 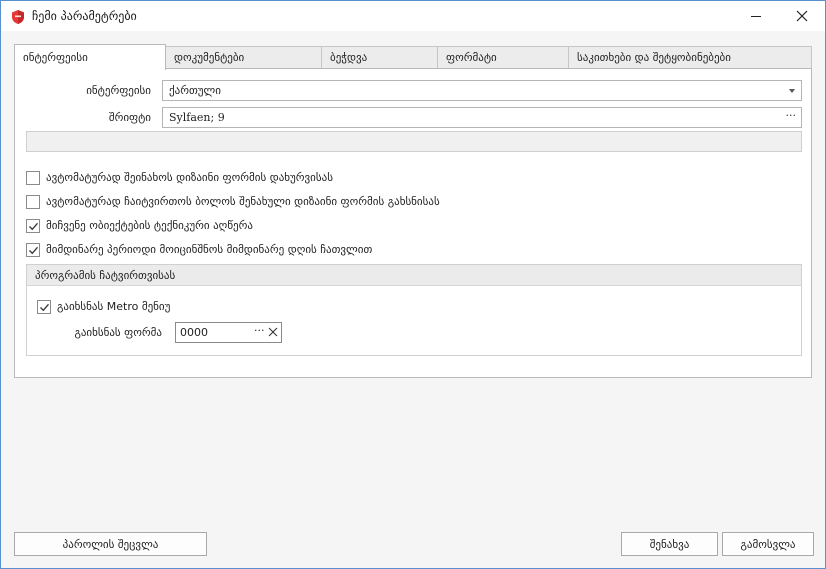 I want to click on startup-group-title: პროგრამის ჩატვირთვისას, so click(x=414, y=275).